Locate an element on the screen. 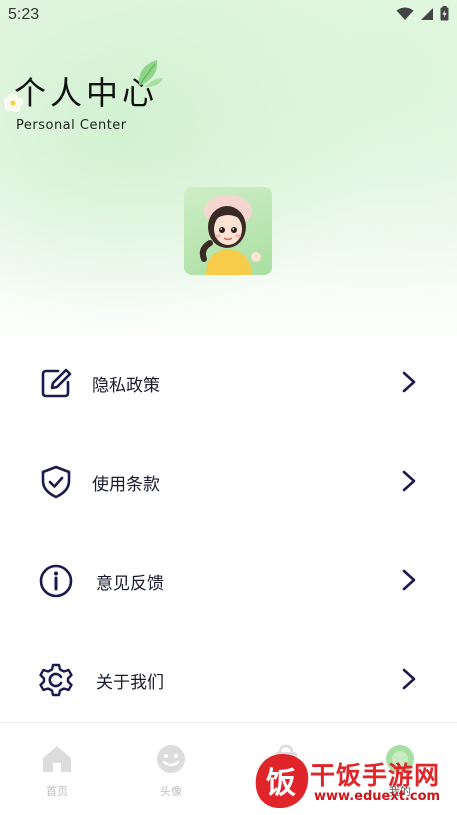  watermark-url: www.eduext.com is located at coordinates (377, 796).